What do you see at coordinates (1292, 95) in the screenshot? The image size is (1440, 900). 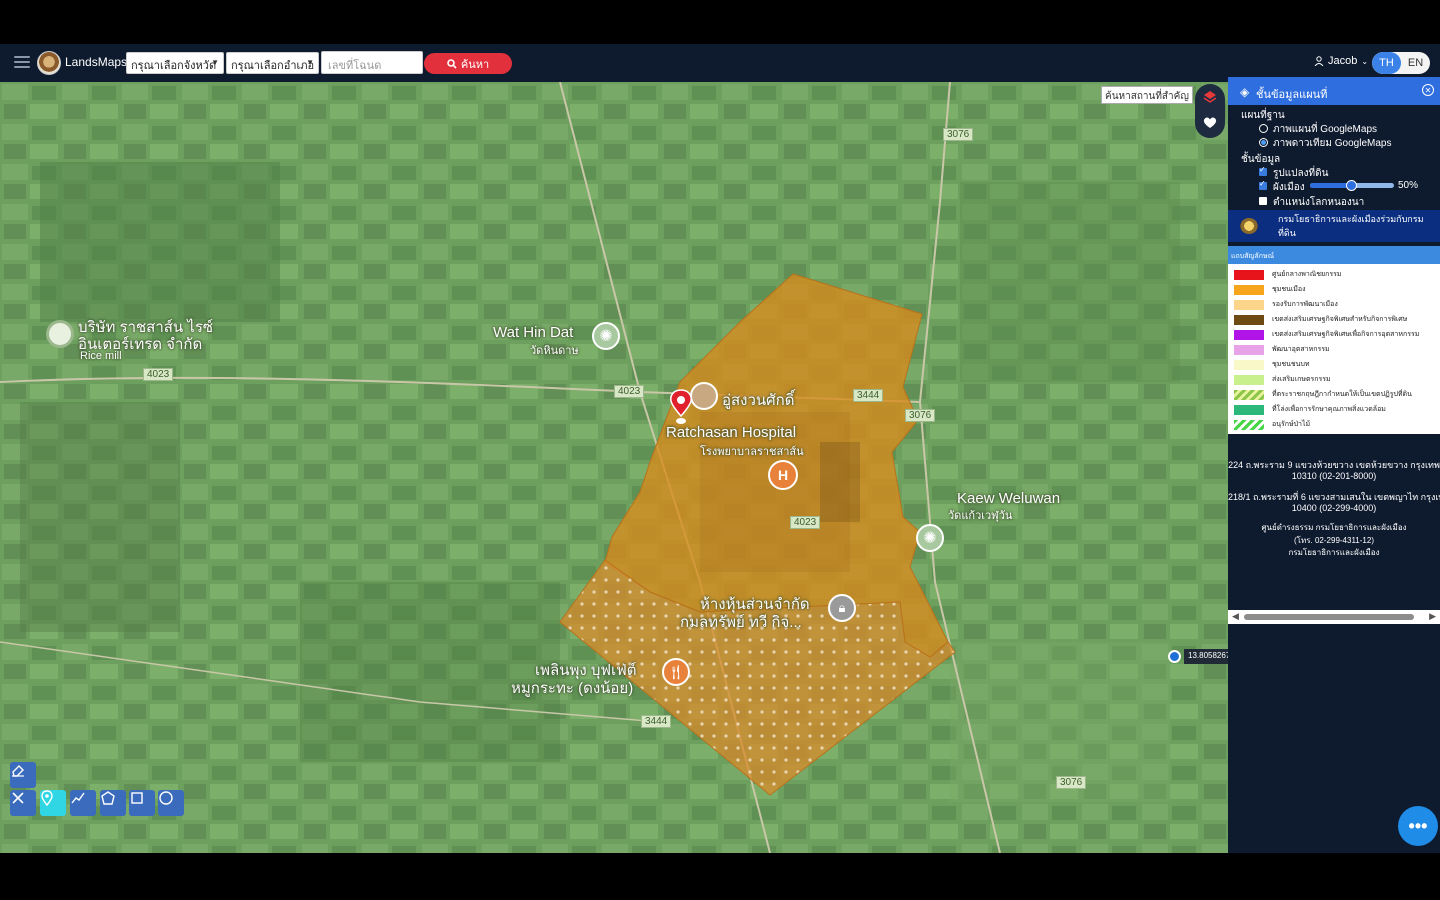 I see `layer-panel-title: ชั้นข้อมูลแผนที่` at bounding box center [1292, 95].